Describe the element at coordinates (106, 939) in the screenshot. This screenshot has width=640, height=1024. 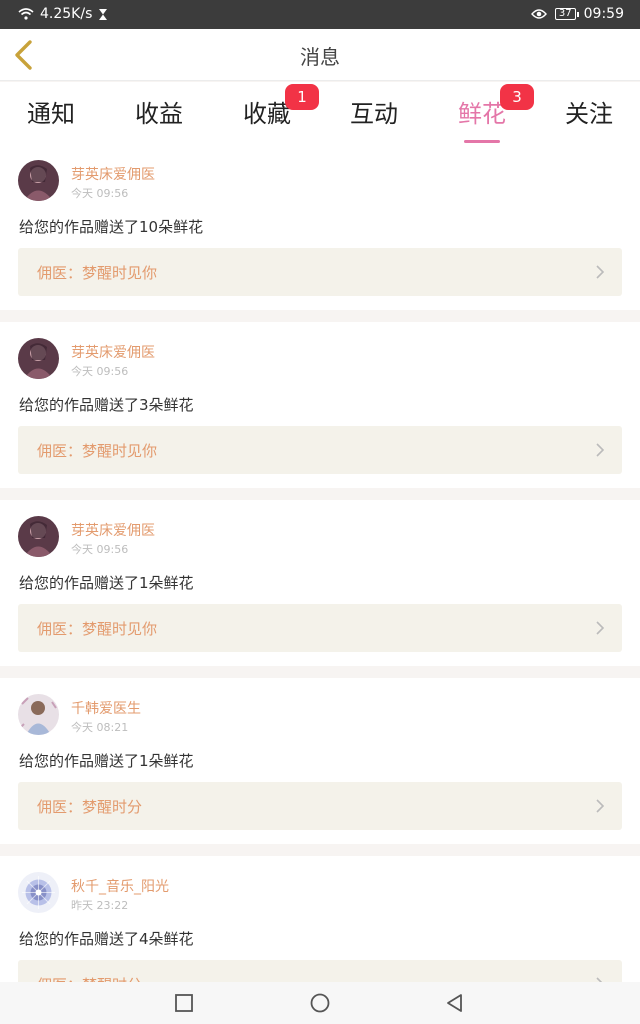
I see `message-text: 给您的作品赠送了4朵鲜花` at that location.